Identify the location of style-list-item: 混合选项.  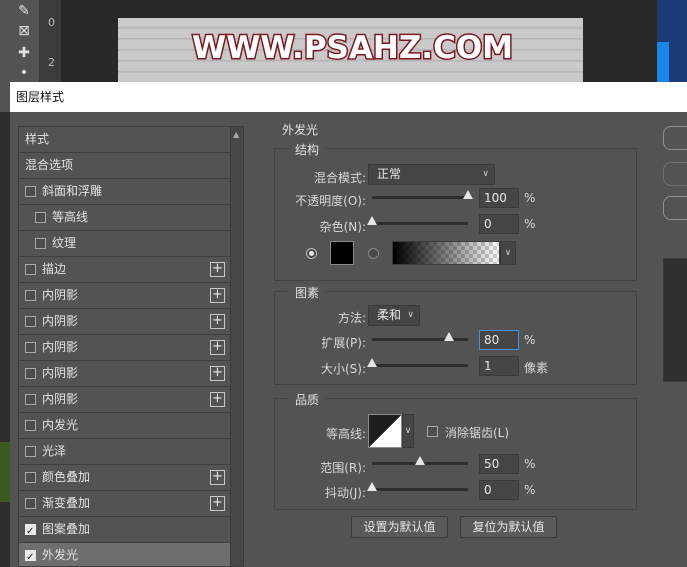
(131, 166).